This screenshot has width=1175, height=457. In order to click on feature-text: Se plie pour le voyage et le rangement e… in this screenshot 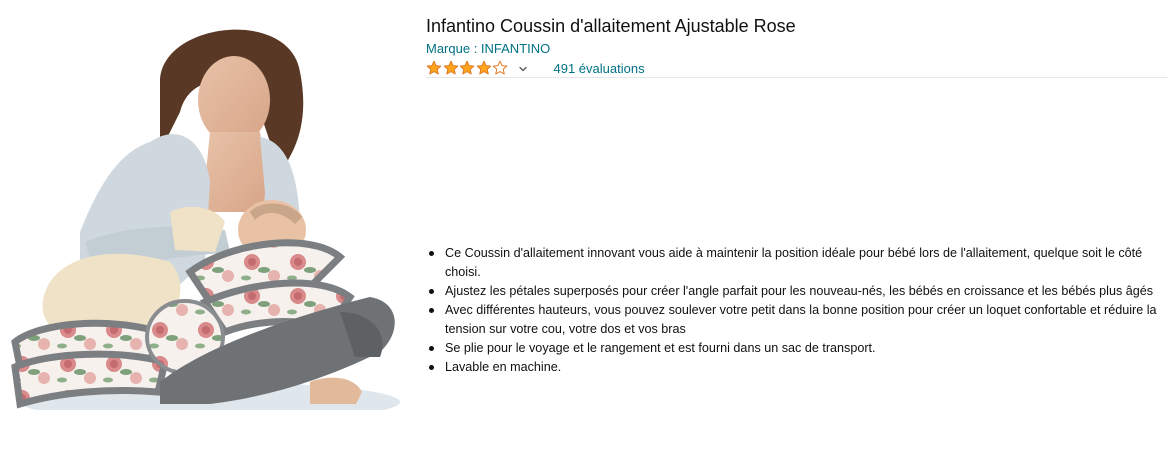, I will do `click(660, 348)`.